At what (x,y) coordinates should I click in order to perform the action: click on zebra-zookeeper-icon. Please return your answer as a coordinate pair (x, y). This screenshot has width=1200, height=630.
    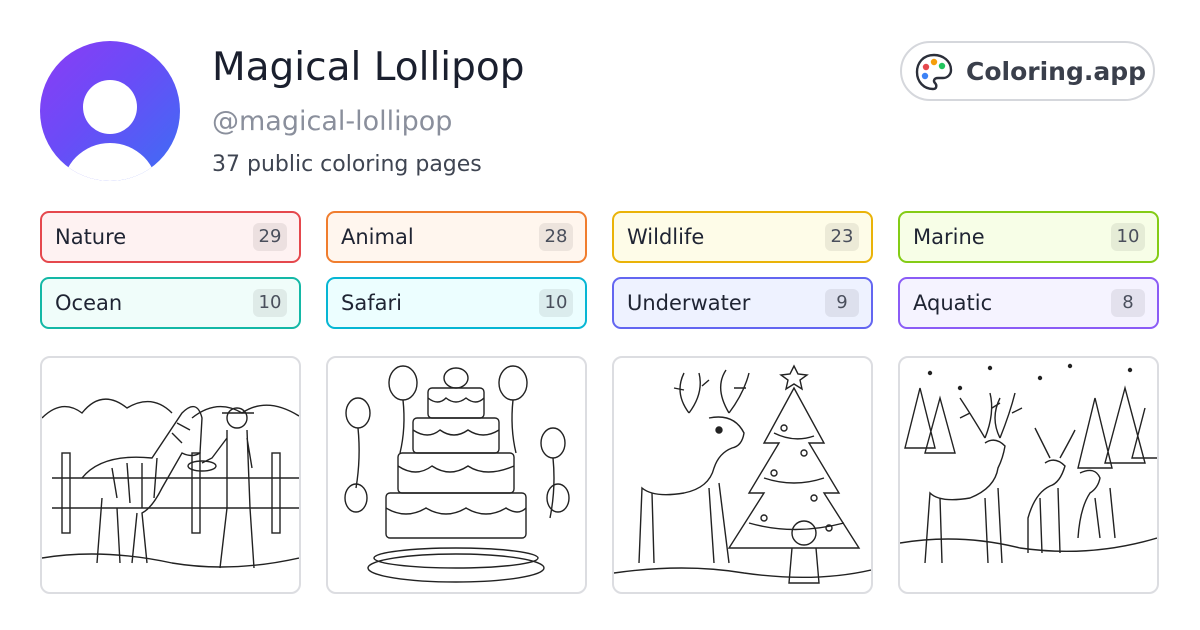
    Looking at the image, I should click on (170, 483).